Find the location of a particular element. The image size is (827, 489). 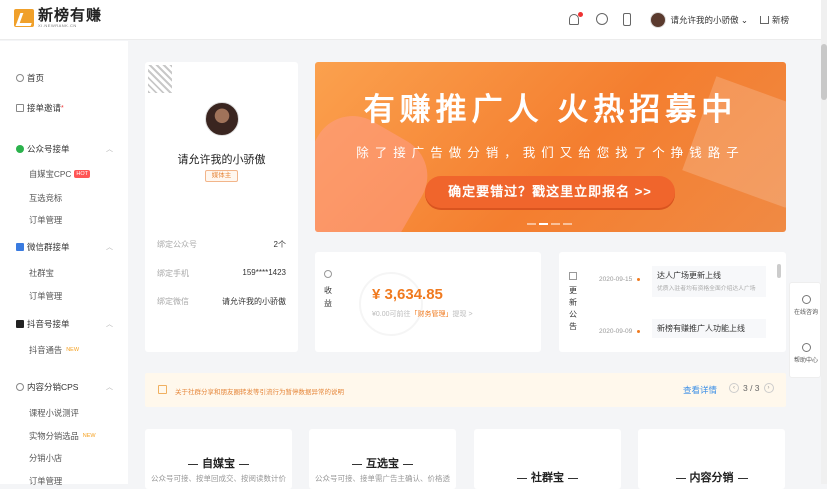

notice-date: 2020-09-15 is located at coordinates (619, 279).